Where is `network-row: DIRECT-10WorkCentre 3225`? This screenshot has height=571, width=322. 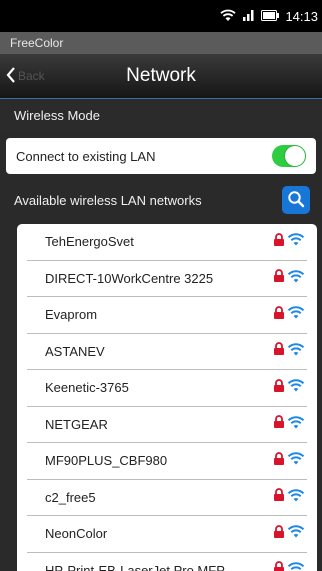 network-row: DIRECT-10WorkCentre 3225 is located at coordinates (167, 279).